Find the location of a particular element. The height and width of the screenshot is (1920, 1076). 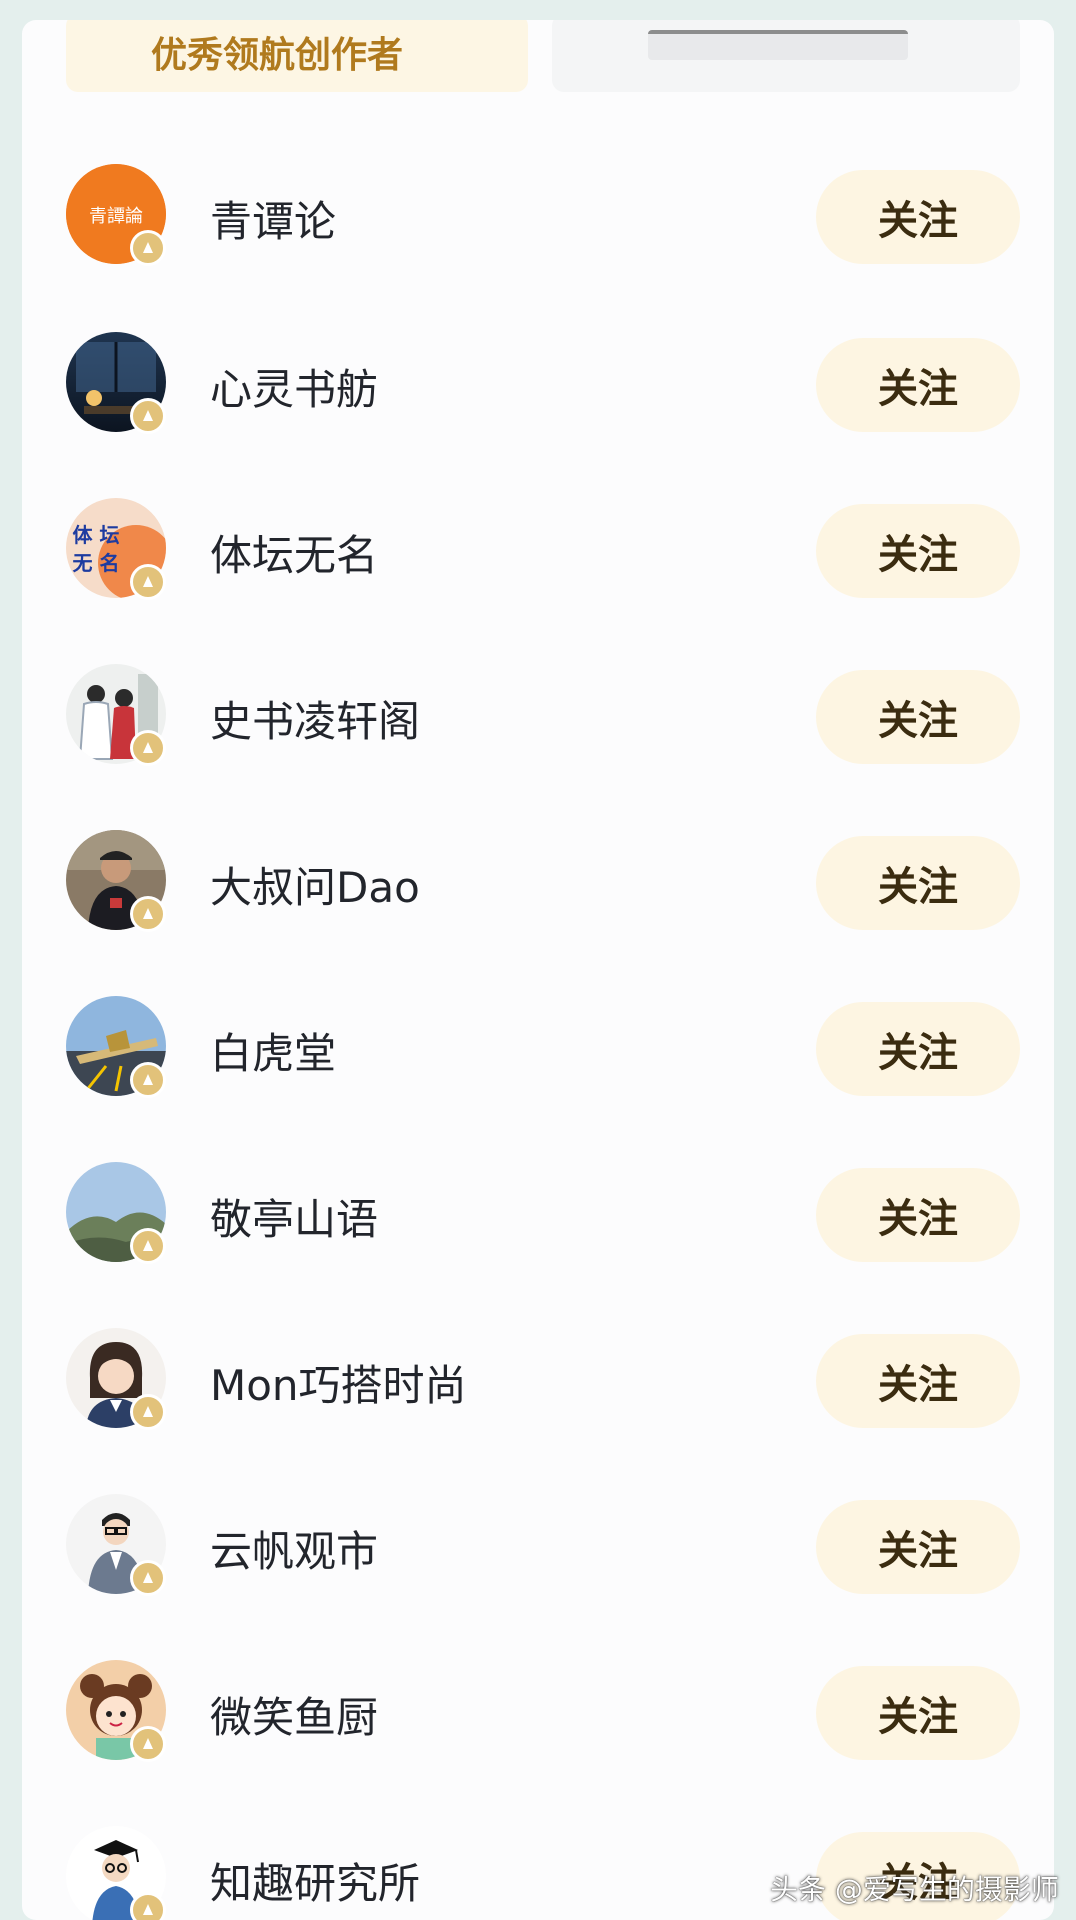

avatar-logo-text: 体 坛 is located at coordinates (96, 535).